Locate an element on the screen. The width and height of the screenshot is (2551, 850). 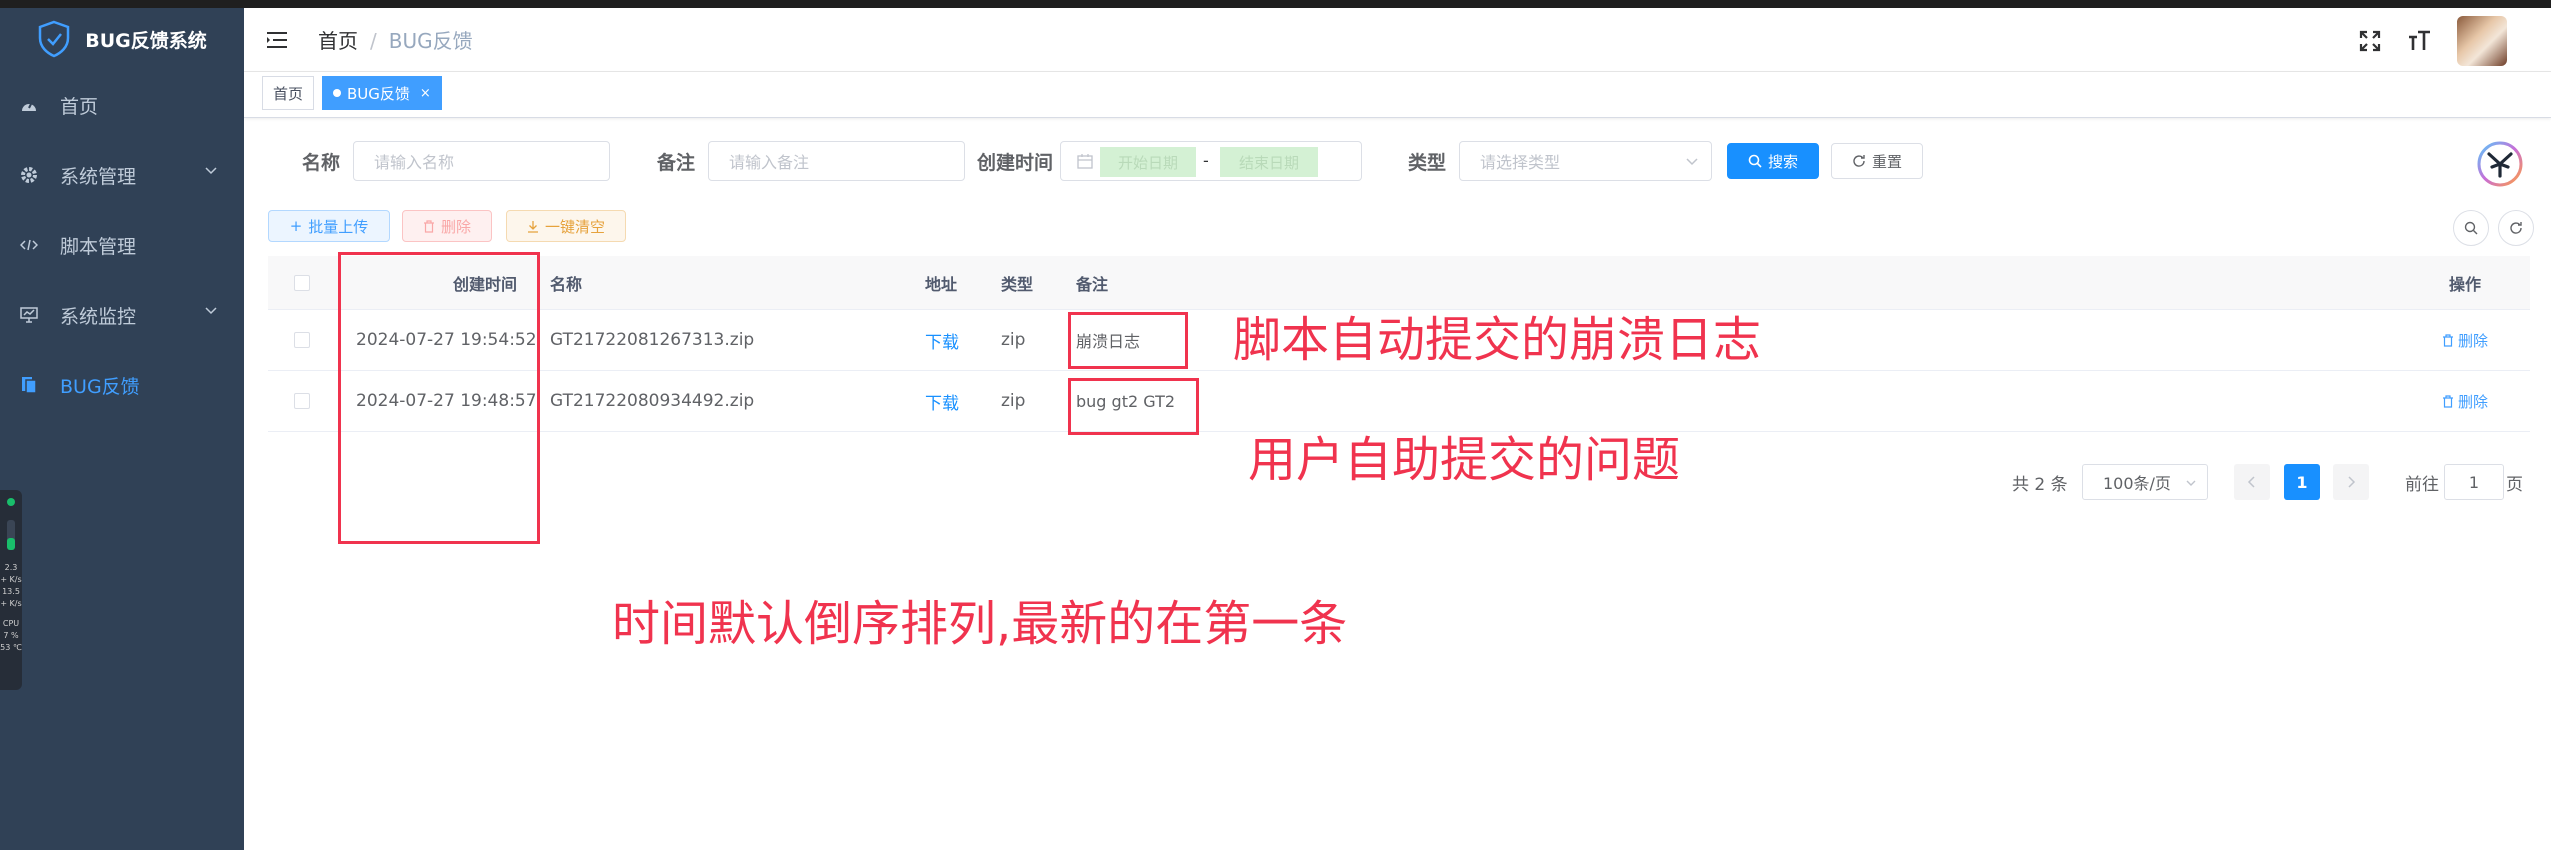
hamburger-icon is located at coordinates (277, 40).